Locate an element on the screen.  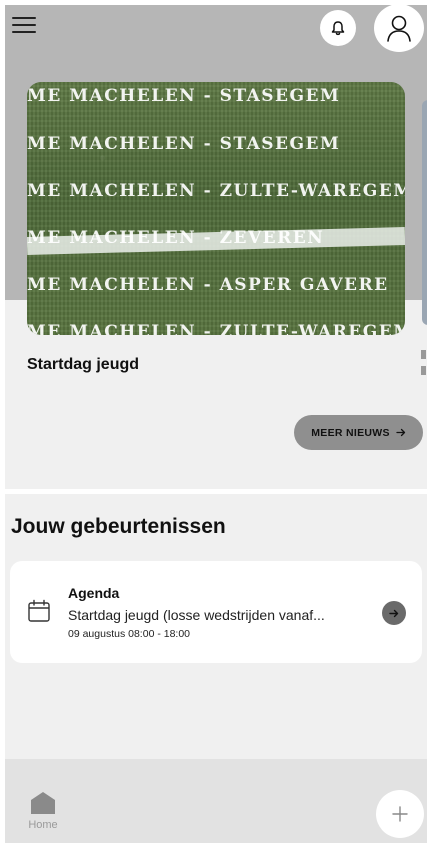
event-type-label: Agenda is located at coordinates (94, 593).